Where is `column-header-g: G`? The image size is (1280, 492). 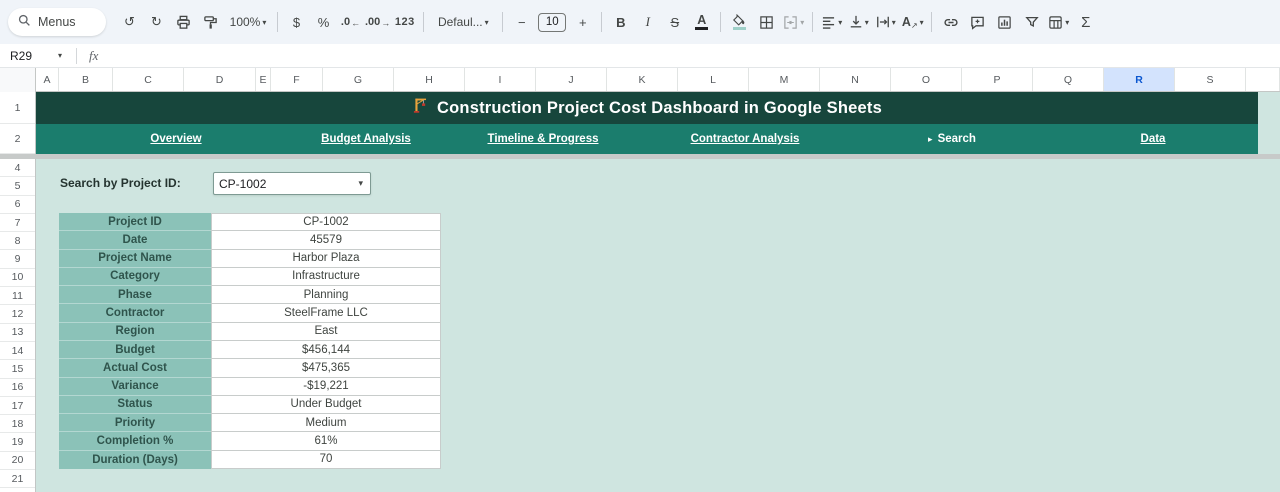
column-header-g: G is located at coordinates (358, 79).